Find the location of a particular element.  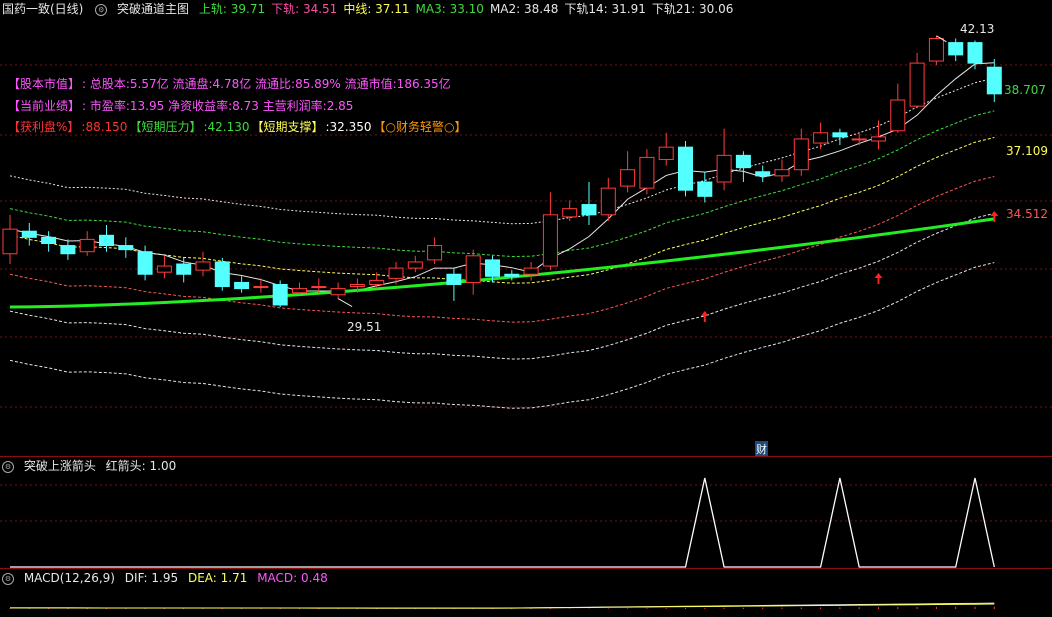

arrow-pane-title: 突破上涨箭头 is located at coordinates (60, 466).